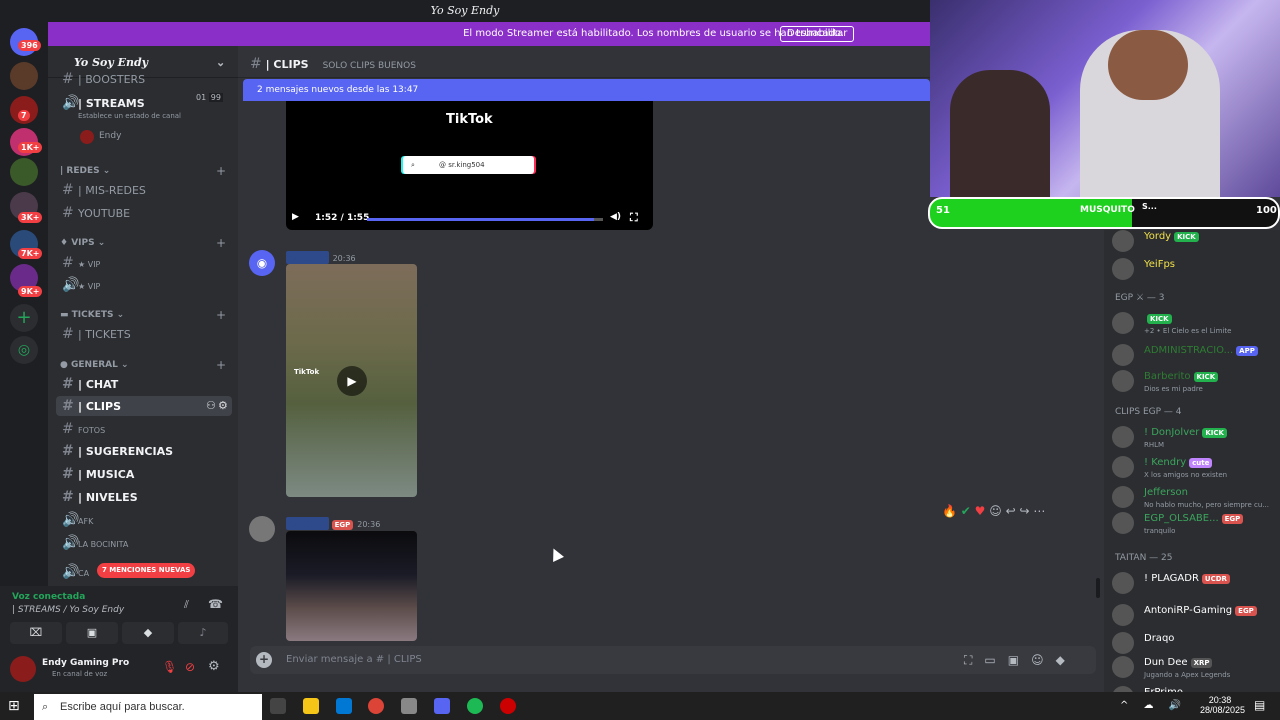 The height and width of the screenshot is (720, 1280). Describe the element at coordinates (1196, 382) in the screenshot. I see `member-item: Barberito KICK Dios es mi padre` at that location.